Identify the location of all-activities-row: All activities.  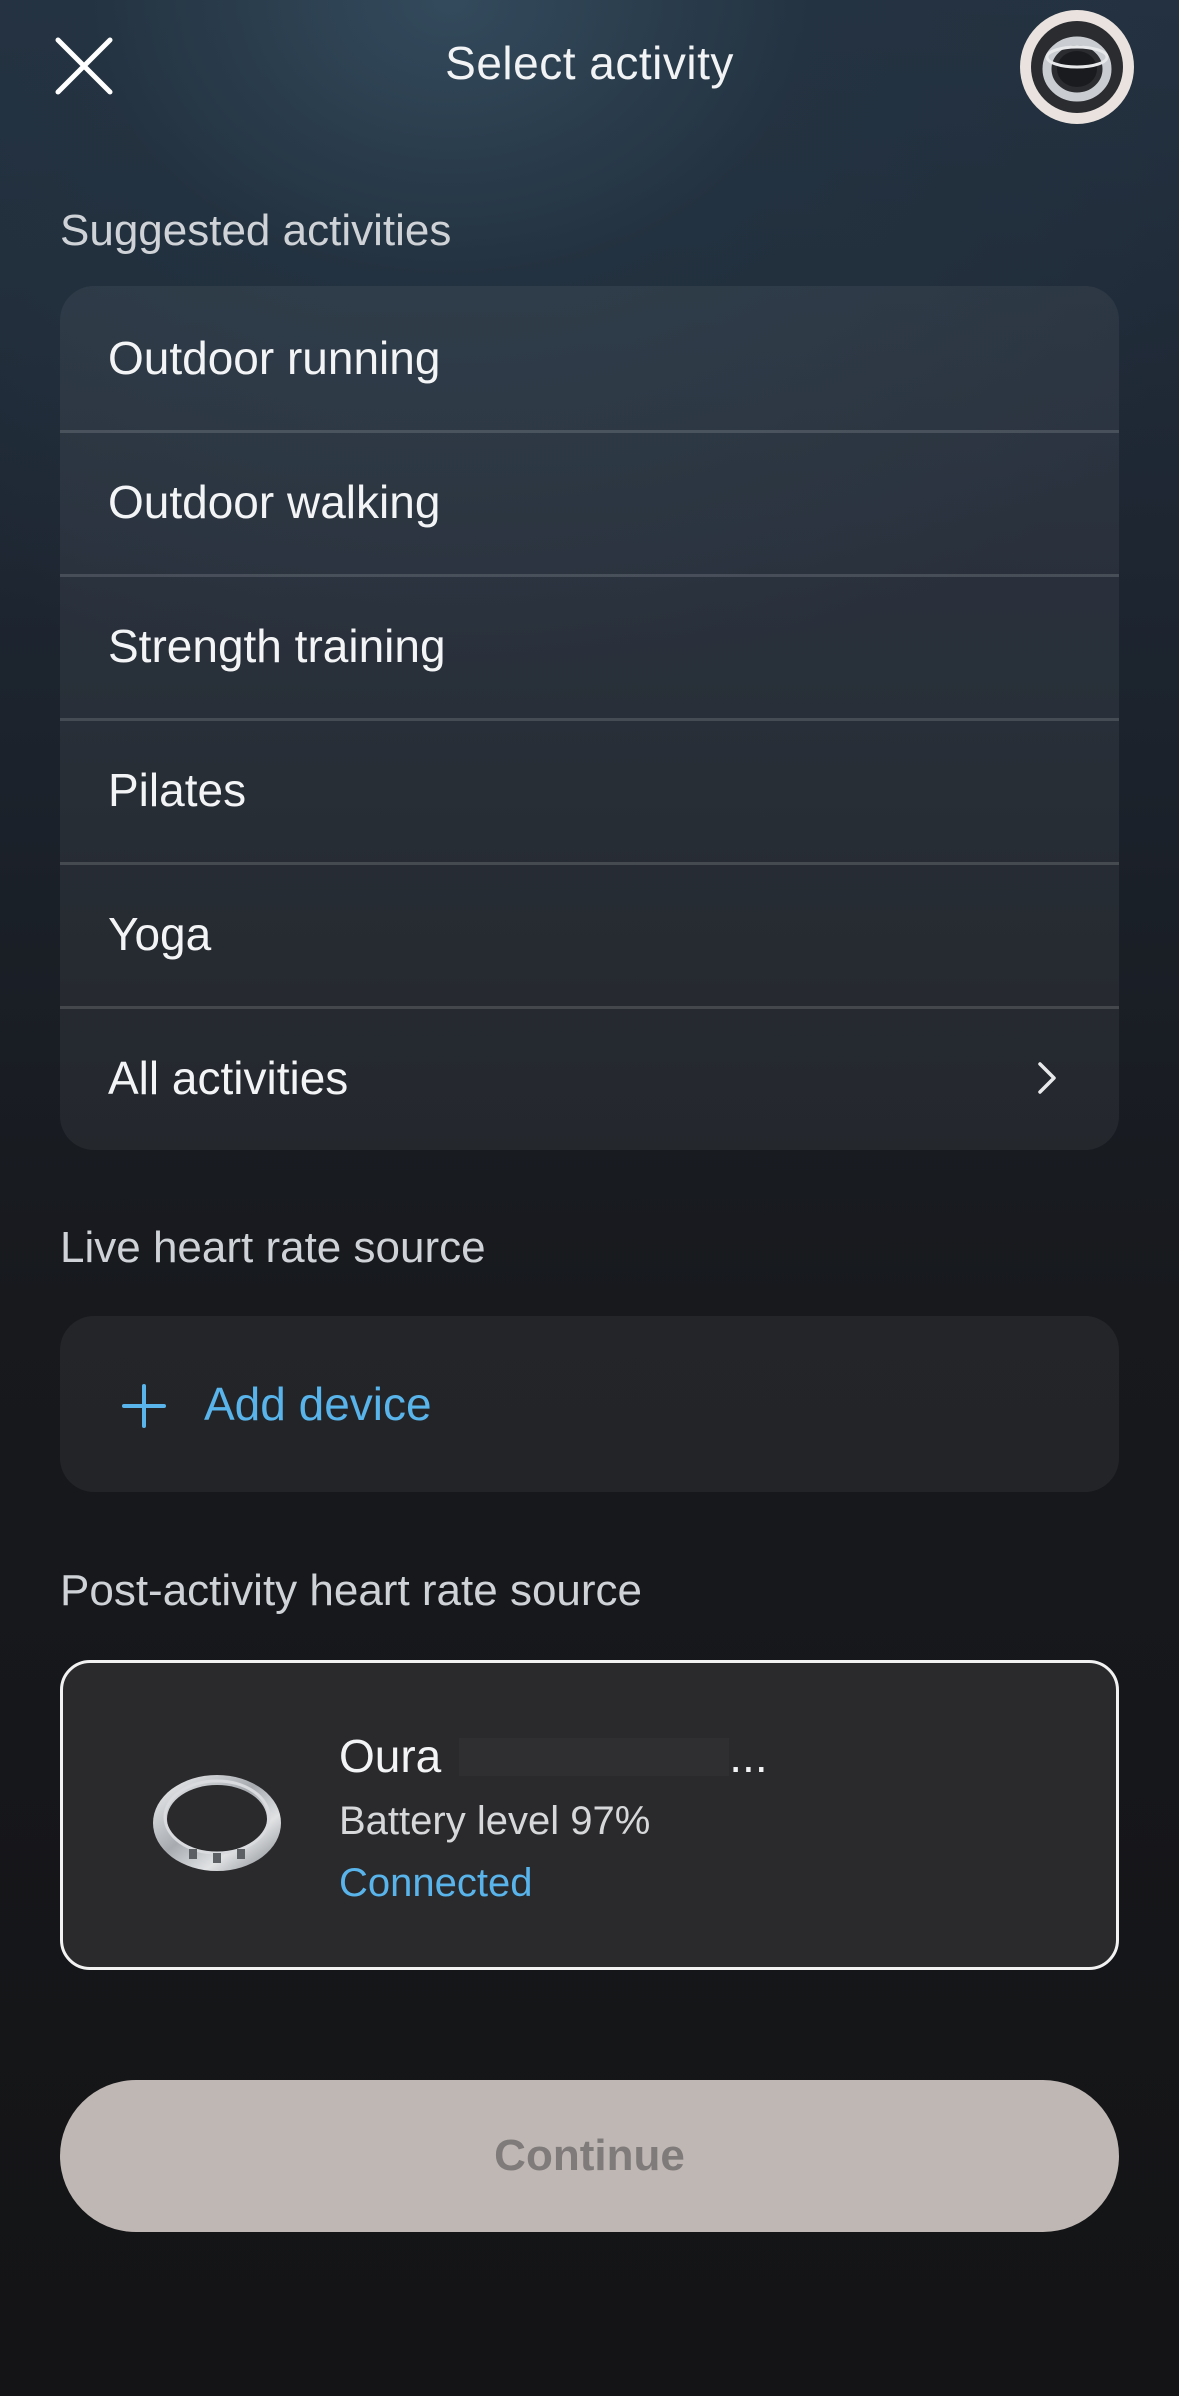
(589, 1078).